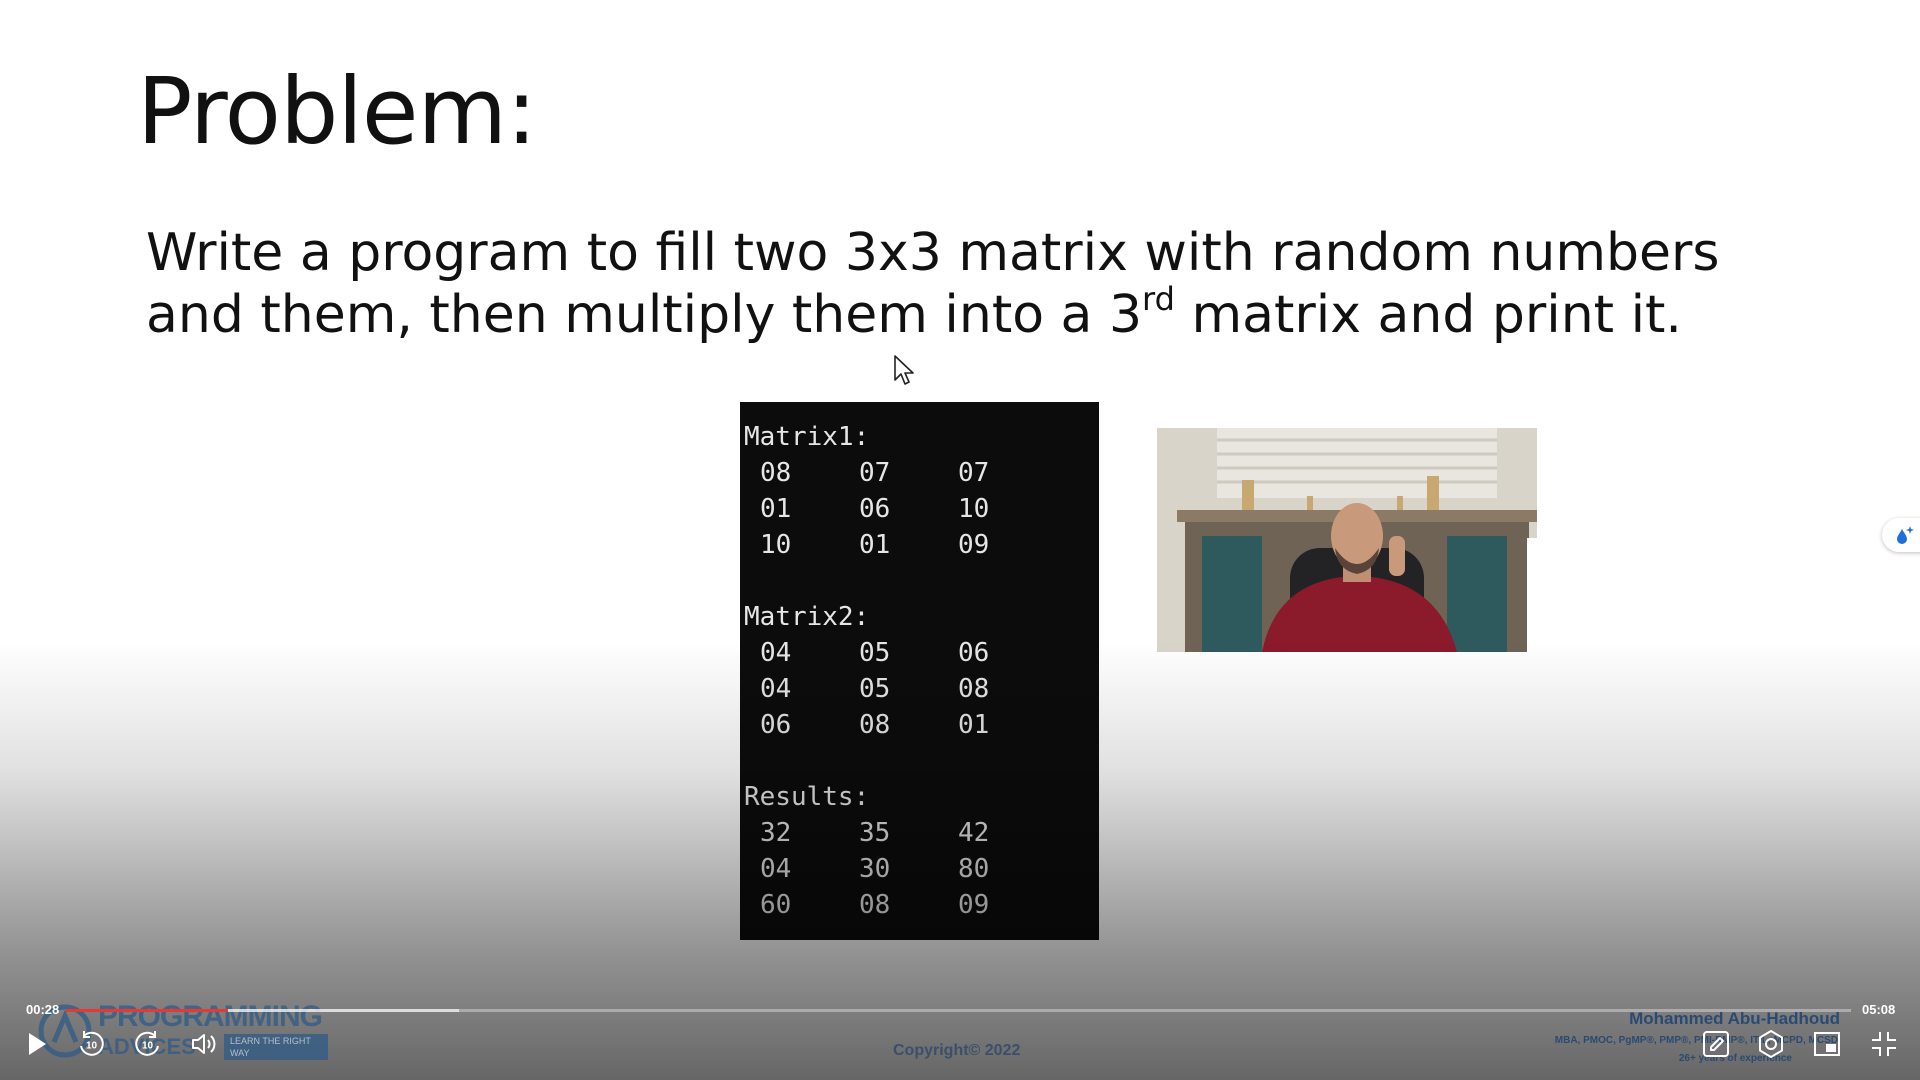  What do you see at coordinates (974, 869) in the screenshot?
I see `matrix-cell: 80` at bounding box center [974, 869].